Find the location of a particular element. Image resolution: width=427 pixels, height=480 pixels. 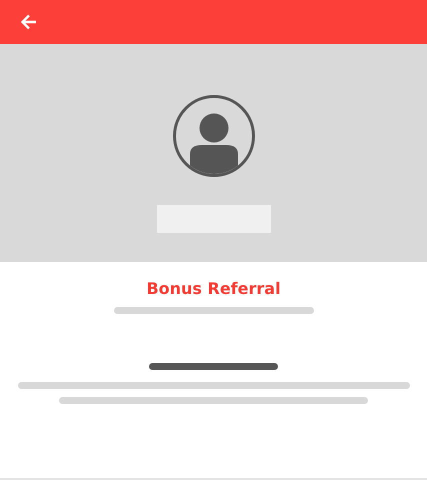

avatar-icon is located at coordinates (214, 136).